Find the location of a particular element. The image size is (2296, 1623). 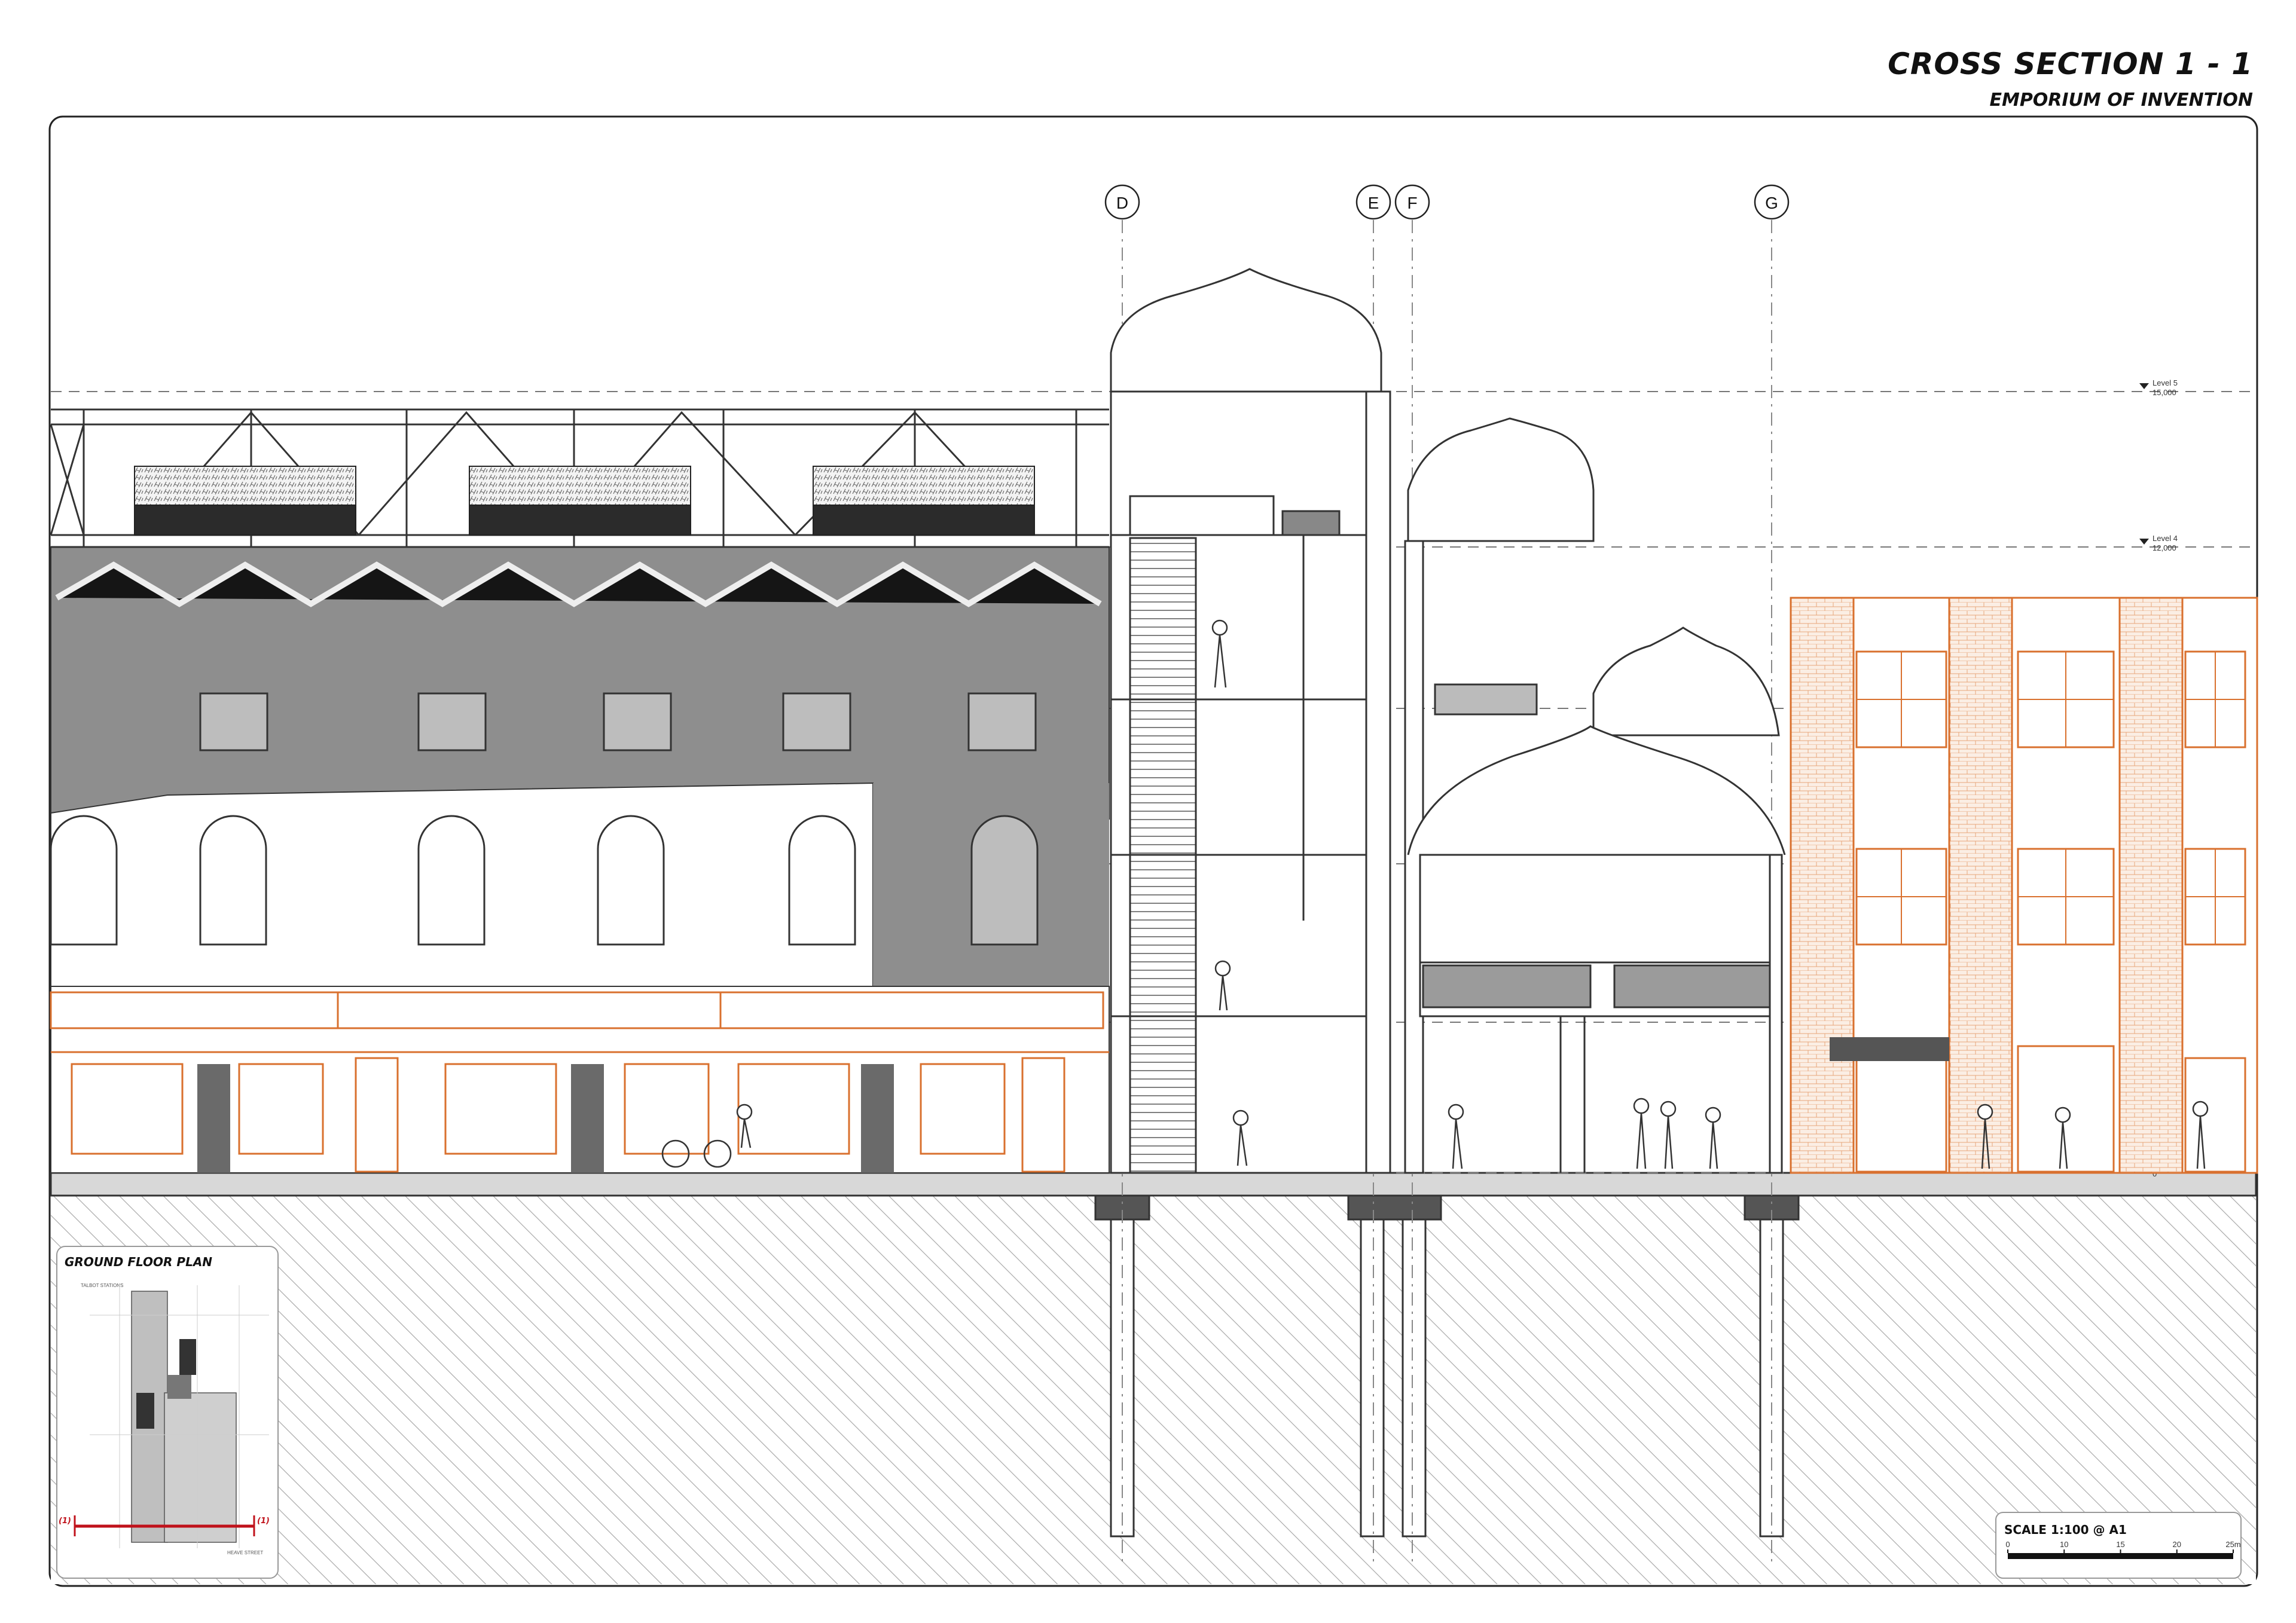

scale-tick-label: 0 is located at coordinates (2007, 1545).